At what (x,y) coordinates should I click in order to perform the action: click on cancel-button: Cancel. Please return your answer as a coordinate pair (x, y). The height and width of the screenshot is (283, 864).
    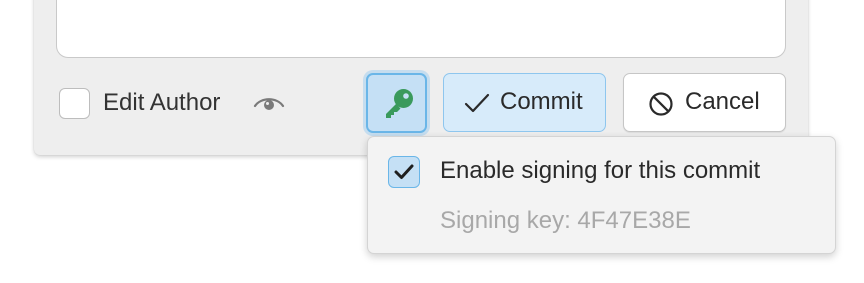
    Looking at the image, I should click on (704, 102).